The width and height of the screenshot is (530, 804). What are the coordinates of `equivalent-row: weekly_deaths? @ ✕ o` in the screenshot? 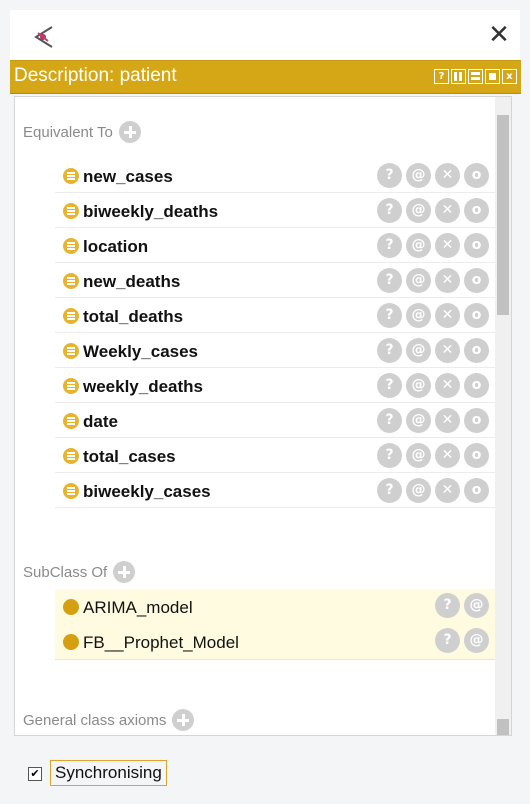 It's located at (275, 386).